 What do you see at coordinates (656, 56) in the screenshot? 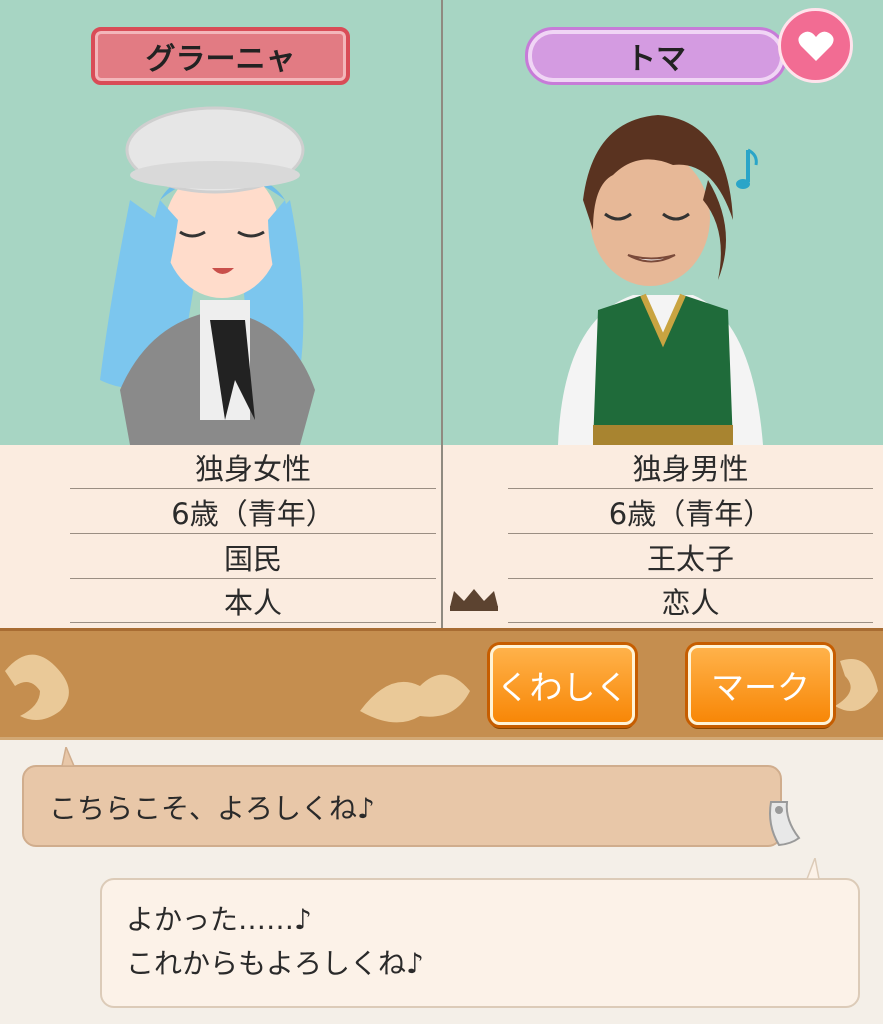
I see `right-character-name: トマ` at bounding box center [656, 56].